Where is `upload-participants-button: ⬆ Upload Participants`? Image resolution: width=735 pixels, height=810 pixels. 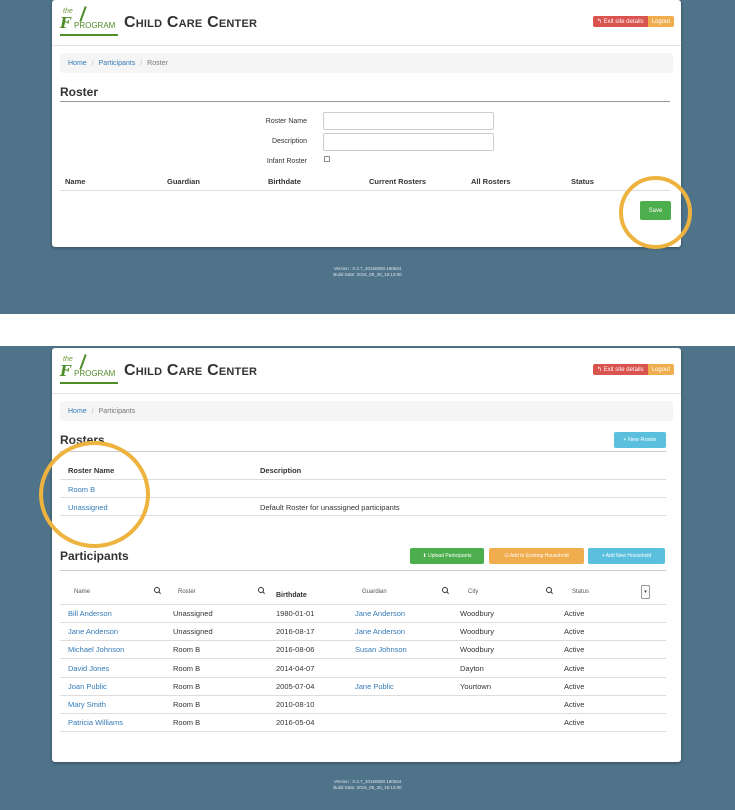 upload-participants-button: ⬆ Upload Participants is located at coordinates (447, 556).